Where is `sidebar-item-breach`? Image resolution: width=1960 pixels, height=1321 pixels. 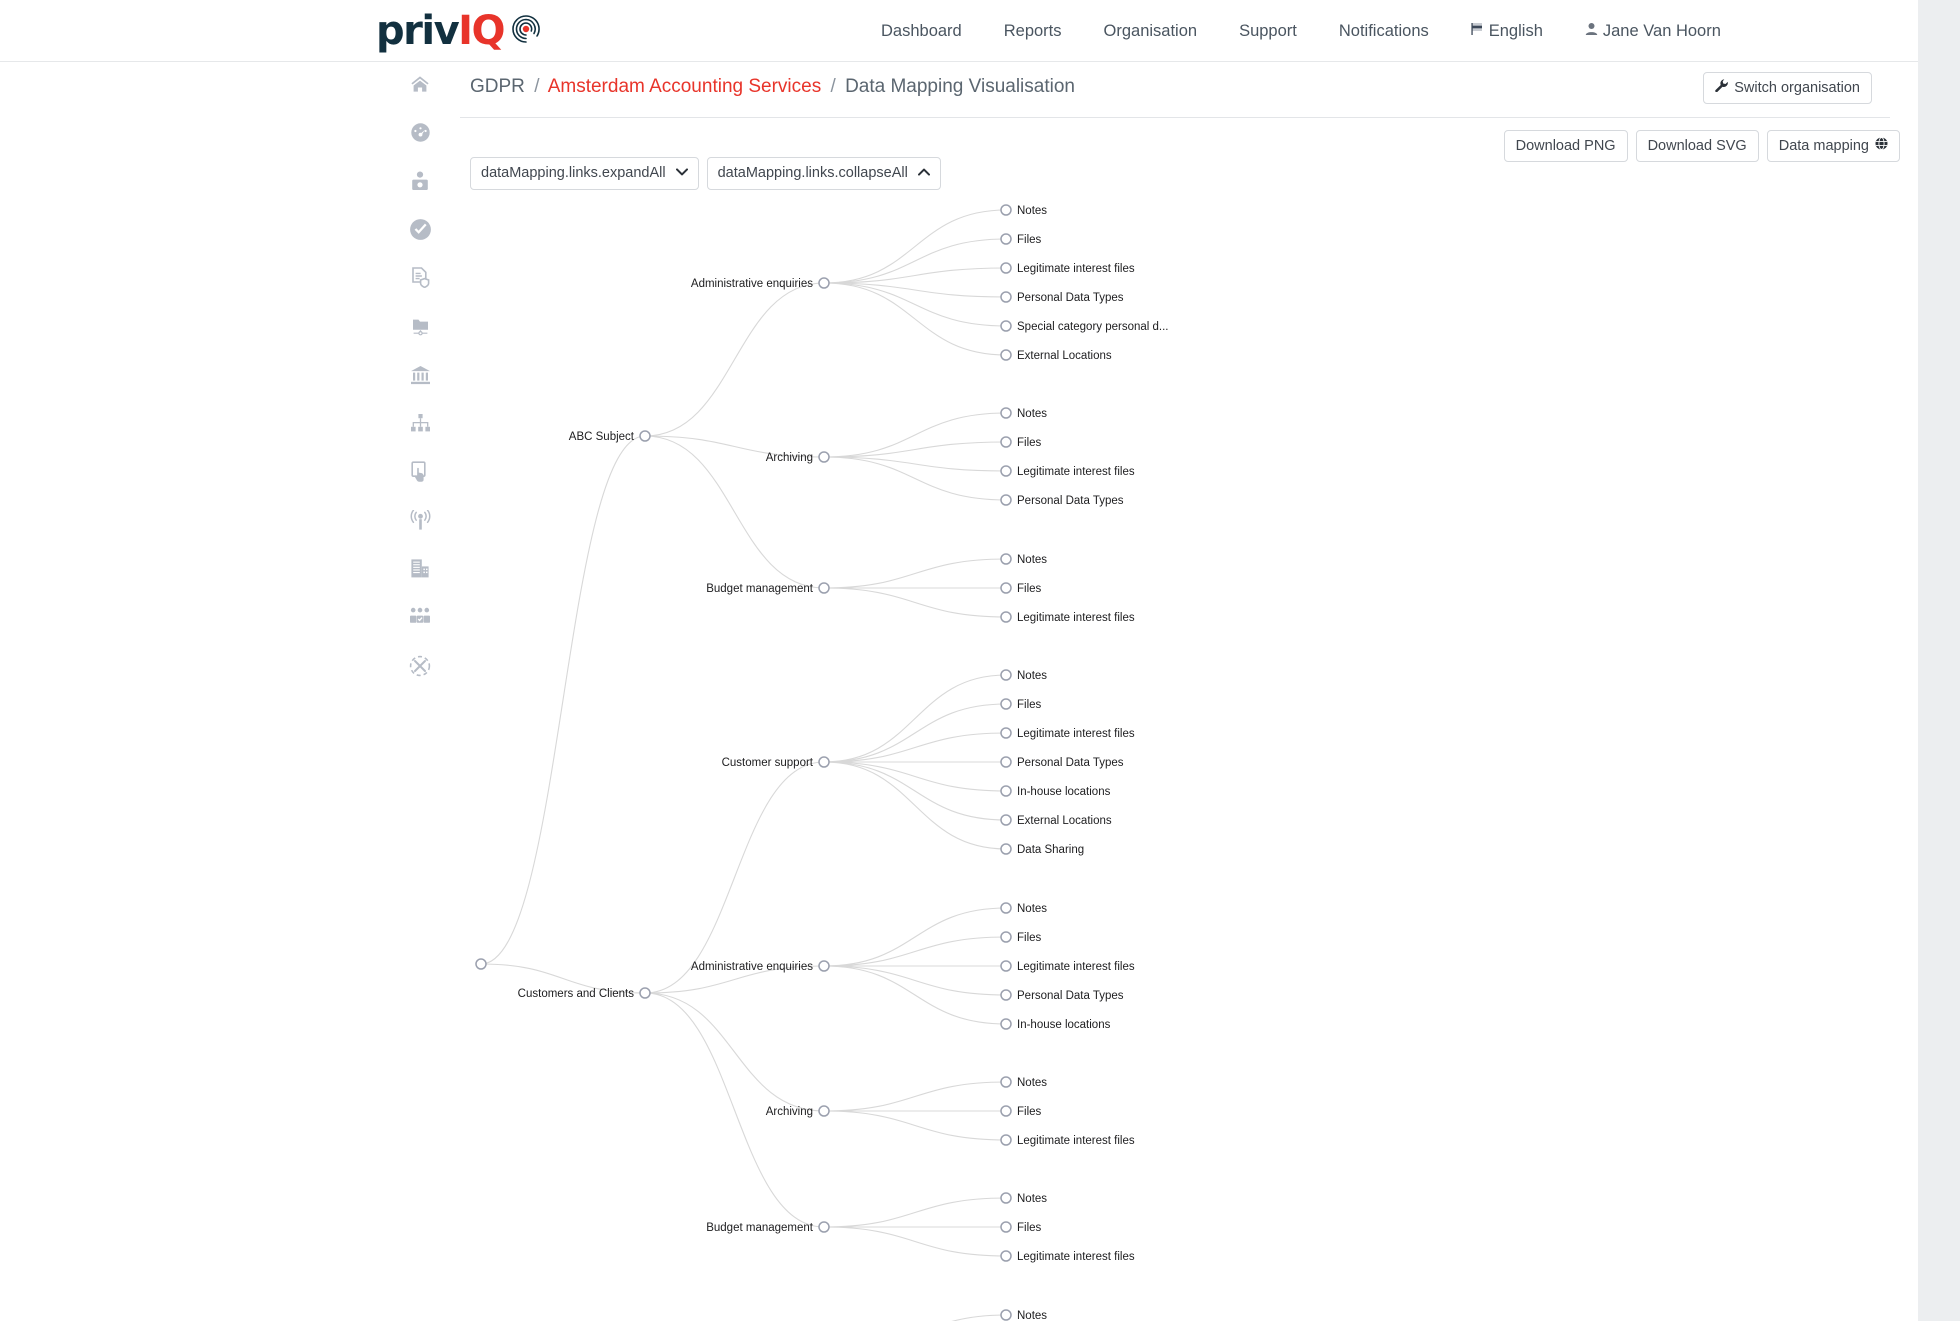
sidebar-item-breach is located at coordinates (420, 523).